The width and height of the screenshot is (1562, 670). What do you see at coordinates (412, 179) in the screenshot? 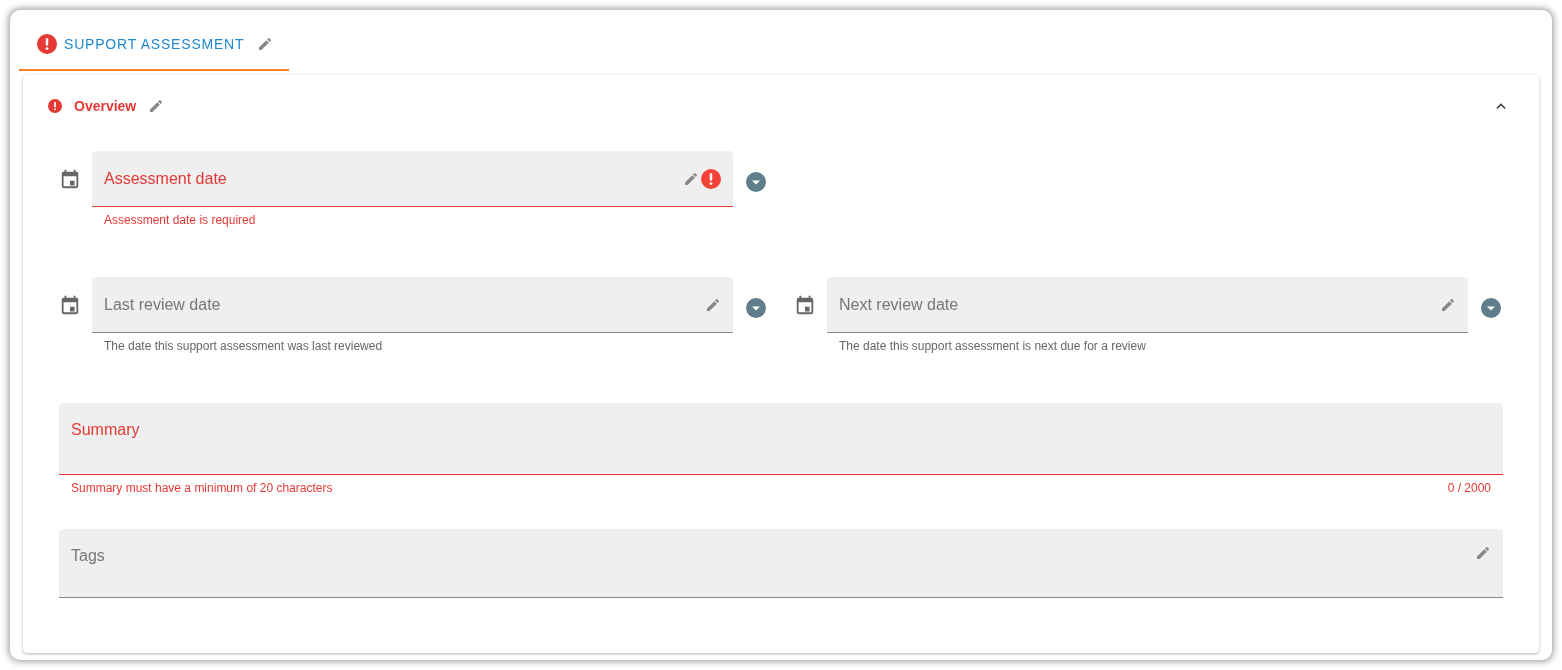
I see `date-field: Assessment date` at bounding box center [412, 179].